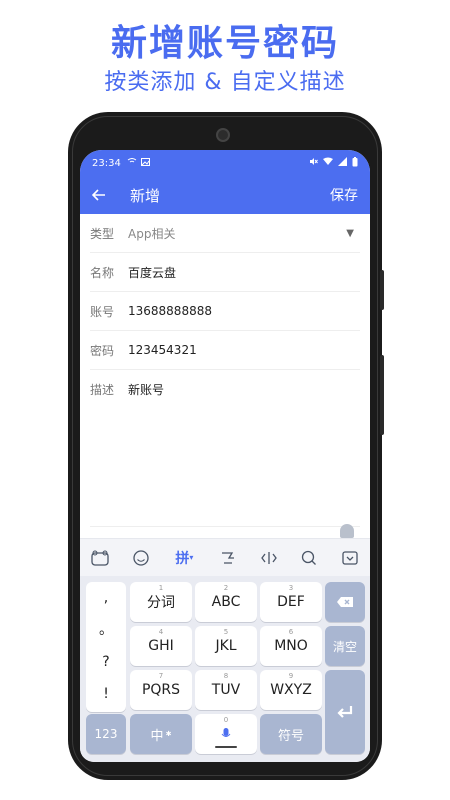 The height and width of the screenshot is (800, 450). What do you see at coordinates (141, 558) in the screenshot?
I see `emoji-icon` at bounding box center [141, 558].